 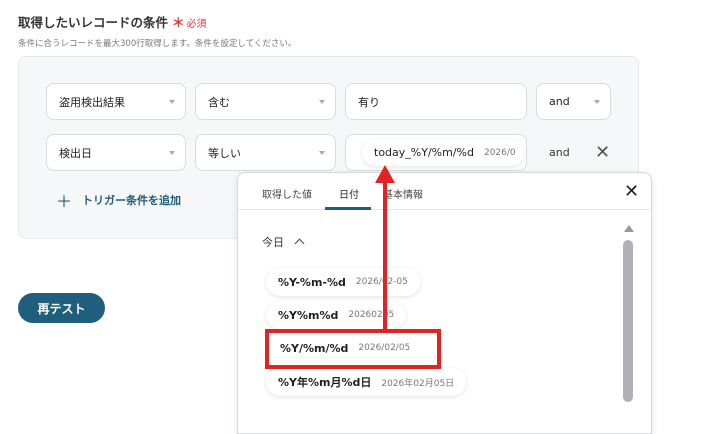 I want to click on retest-button: 再テスト, so click(x=61, y=308).